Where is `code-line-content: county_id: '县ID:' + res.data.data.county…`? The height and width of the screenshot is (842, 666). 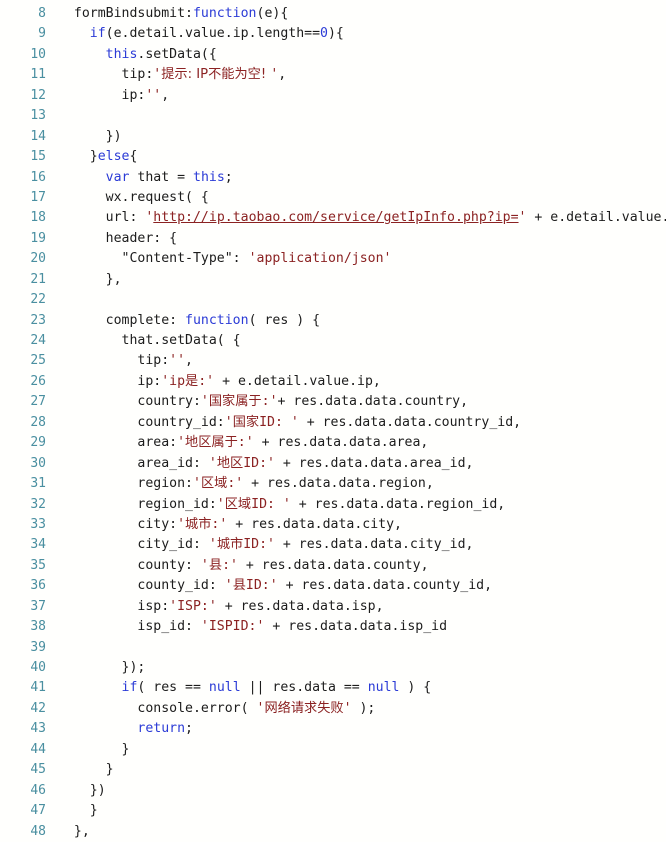 code-line-content: county_id: '县ID:' + res.data.data.county… is located at coordinates (269, 586).